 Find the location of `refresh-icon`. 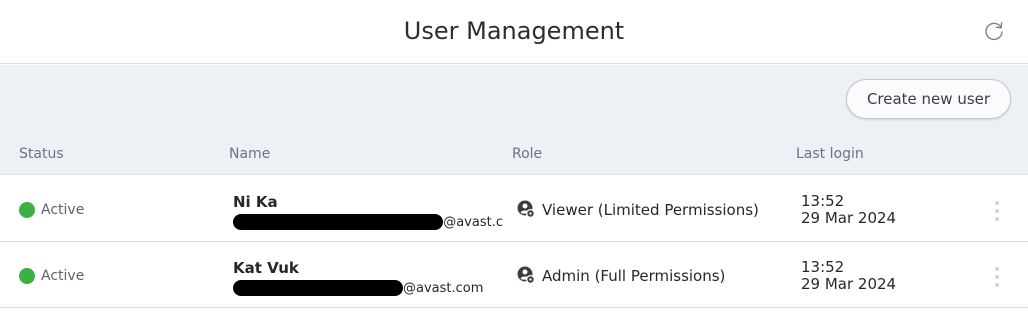

refresh-icon is located at coordinates (994, 31).